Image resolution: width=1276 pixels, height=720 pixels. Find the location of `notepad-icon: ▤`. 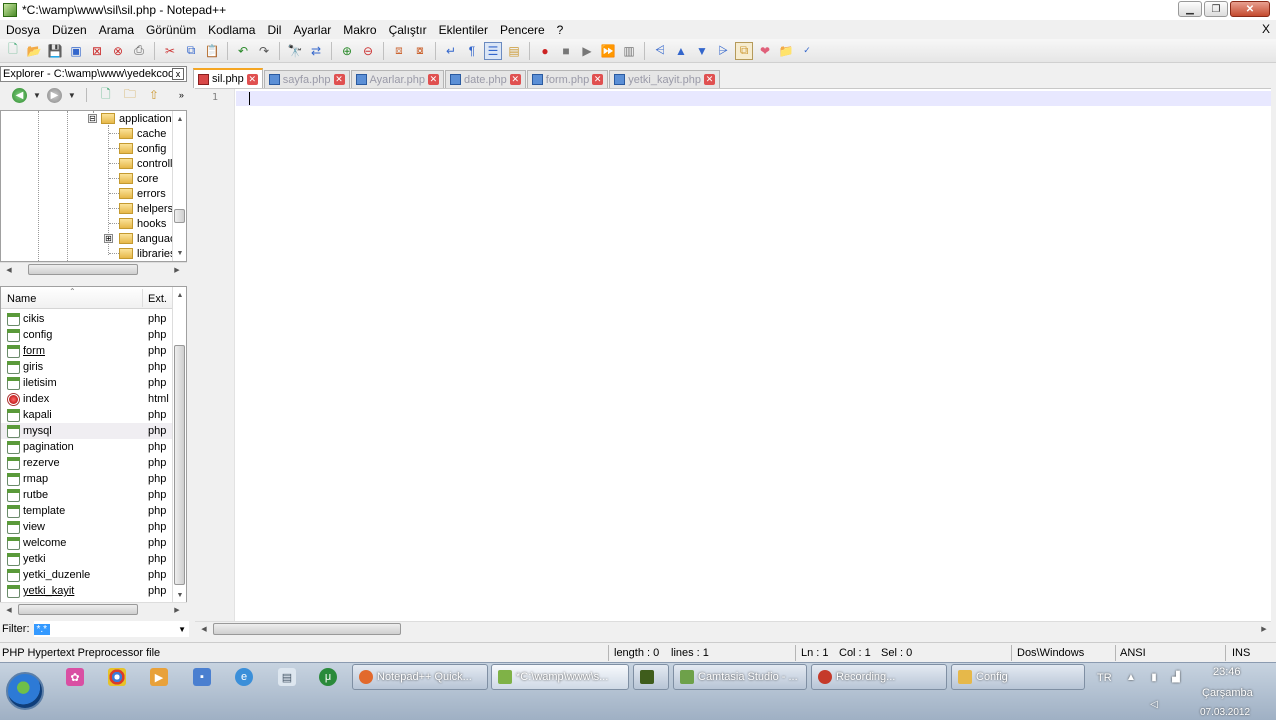

notepad-icon: ▤ is located at coordinates (287, 677).